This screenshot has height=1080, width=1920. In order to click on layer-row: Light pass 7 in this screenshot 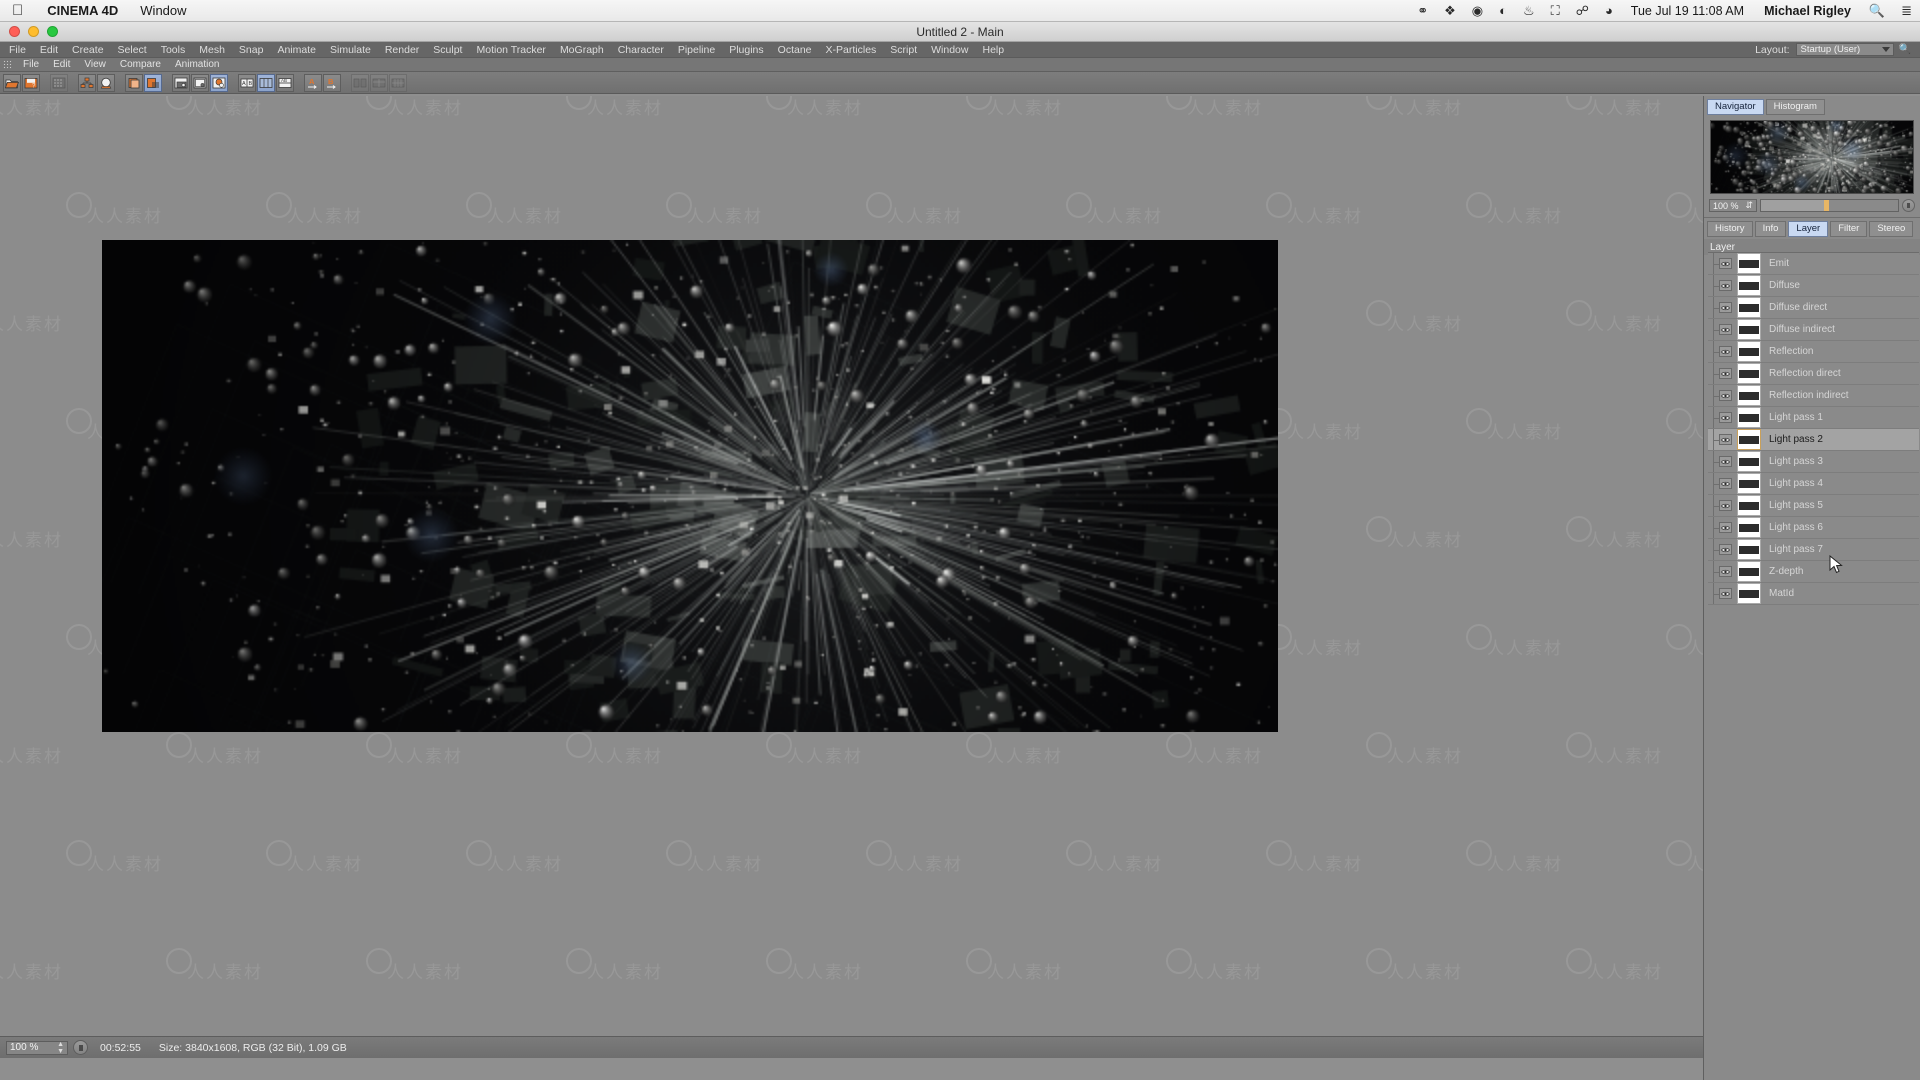, I will do `click(1813, 550)`.